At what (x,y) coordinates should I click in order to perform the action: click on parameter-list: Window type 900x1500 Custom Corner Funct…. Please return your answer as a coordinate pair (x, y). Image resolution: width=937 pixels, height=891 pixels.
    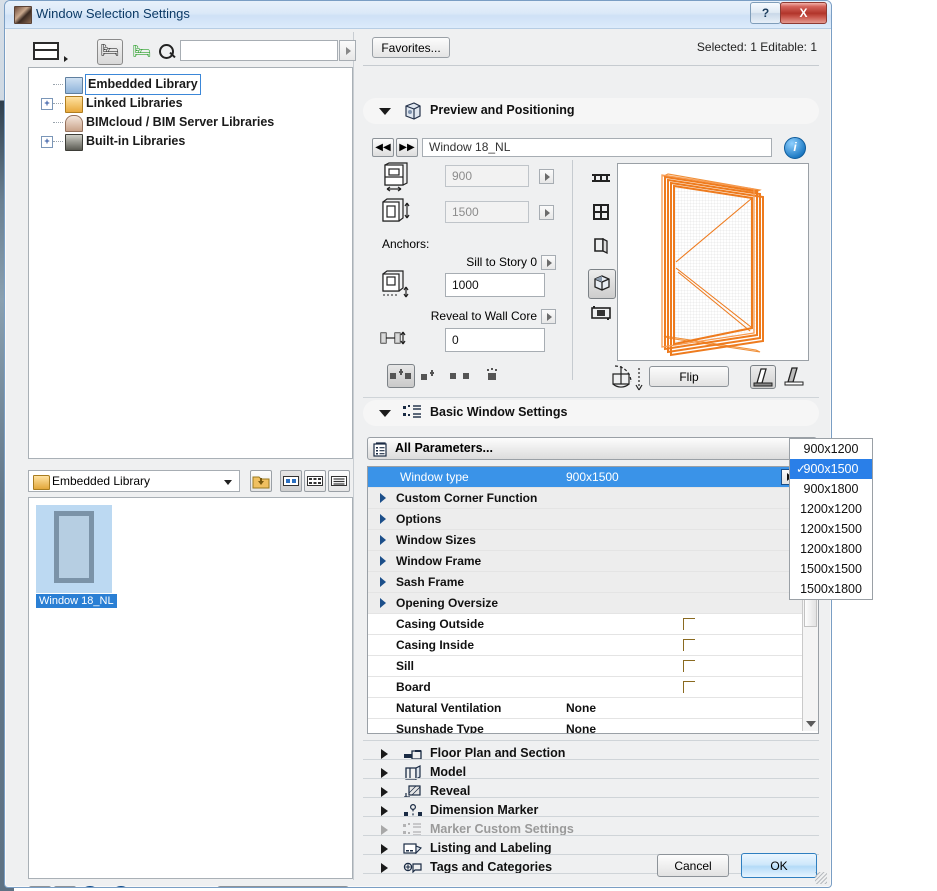
    Looking at the image, I should click on (593, 600).